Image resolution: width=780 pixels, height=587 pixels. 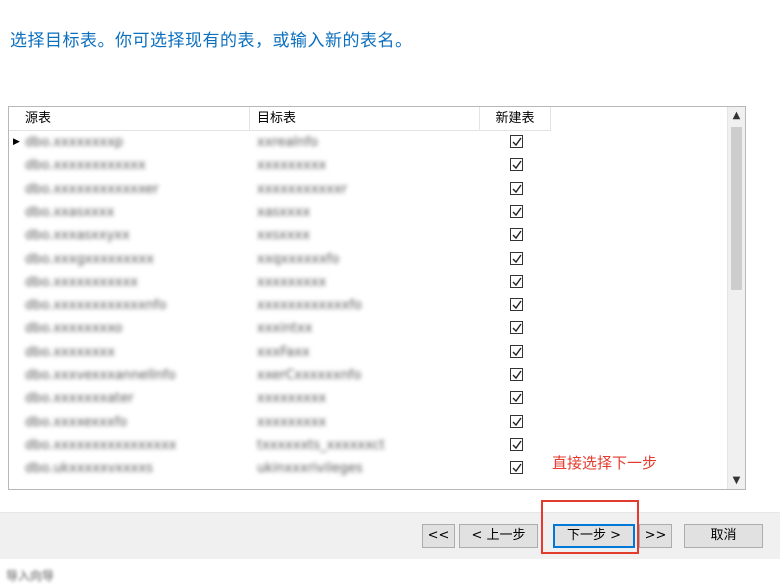 I want to click on last-page-button: >>, so click(x=655, y=536).